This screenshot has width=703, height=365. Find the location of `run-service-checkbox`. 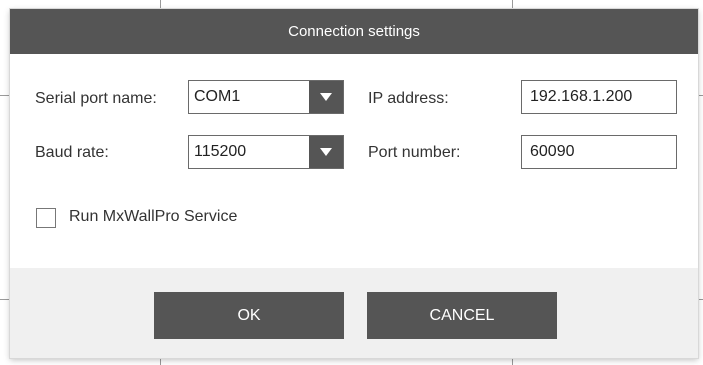

run-service-checkbox is located at coordinates (46, 218).